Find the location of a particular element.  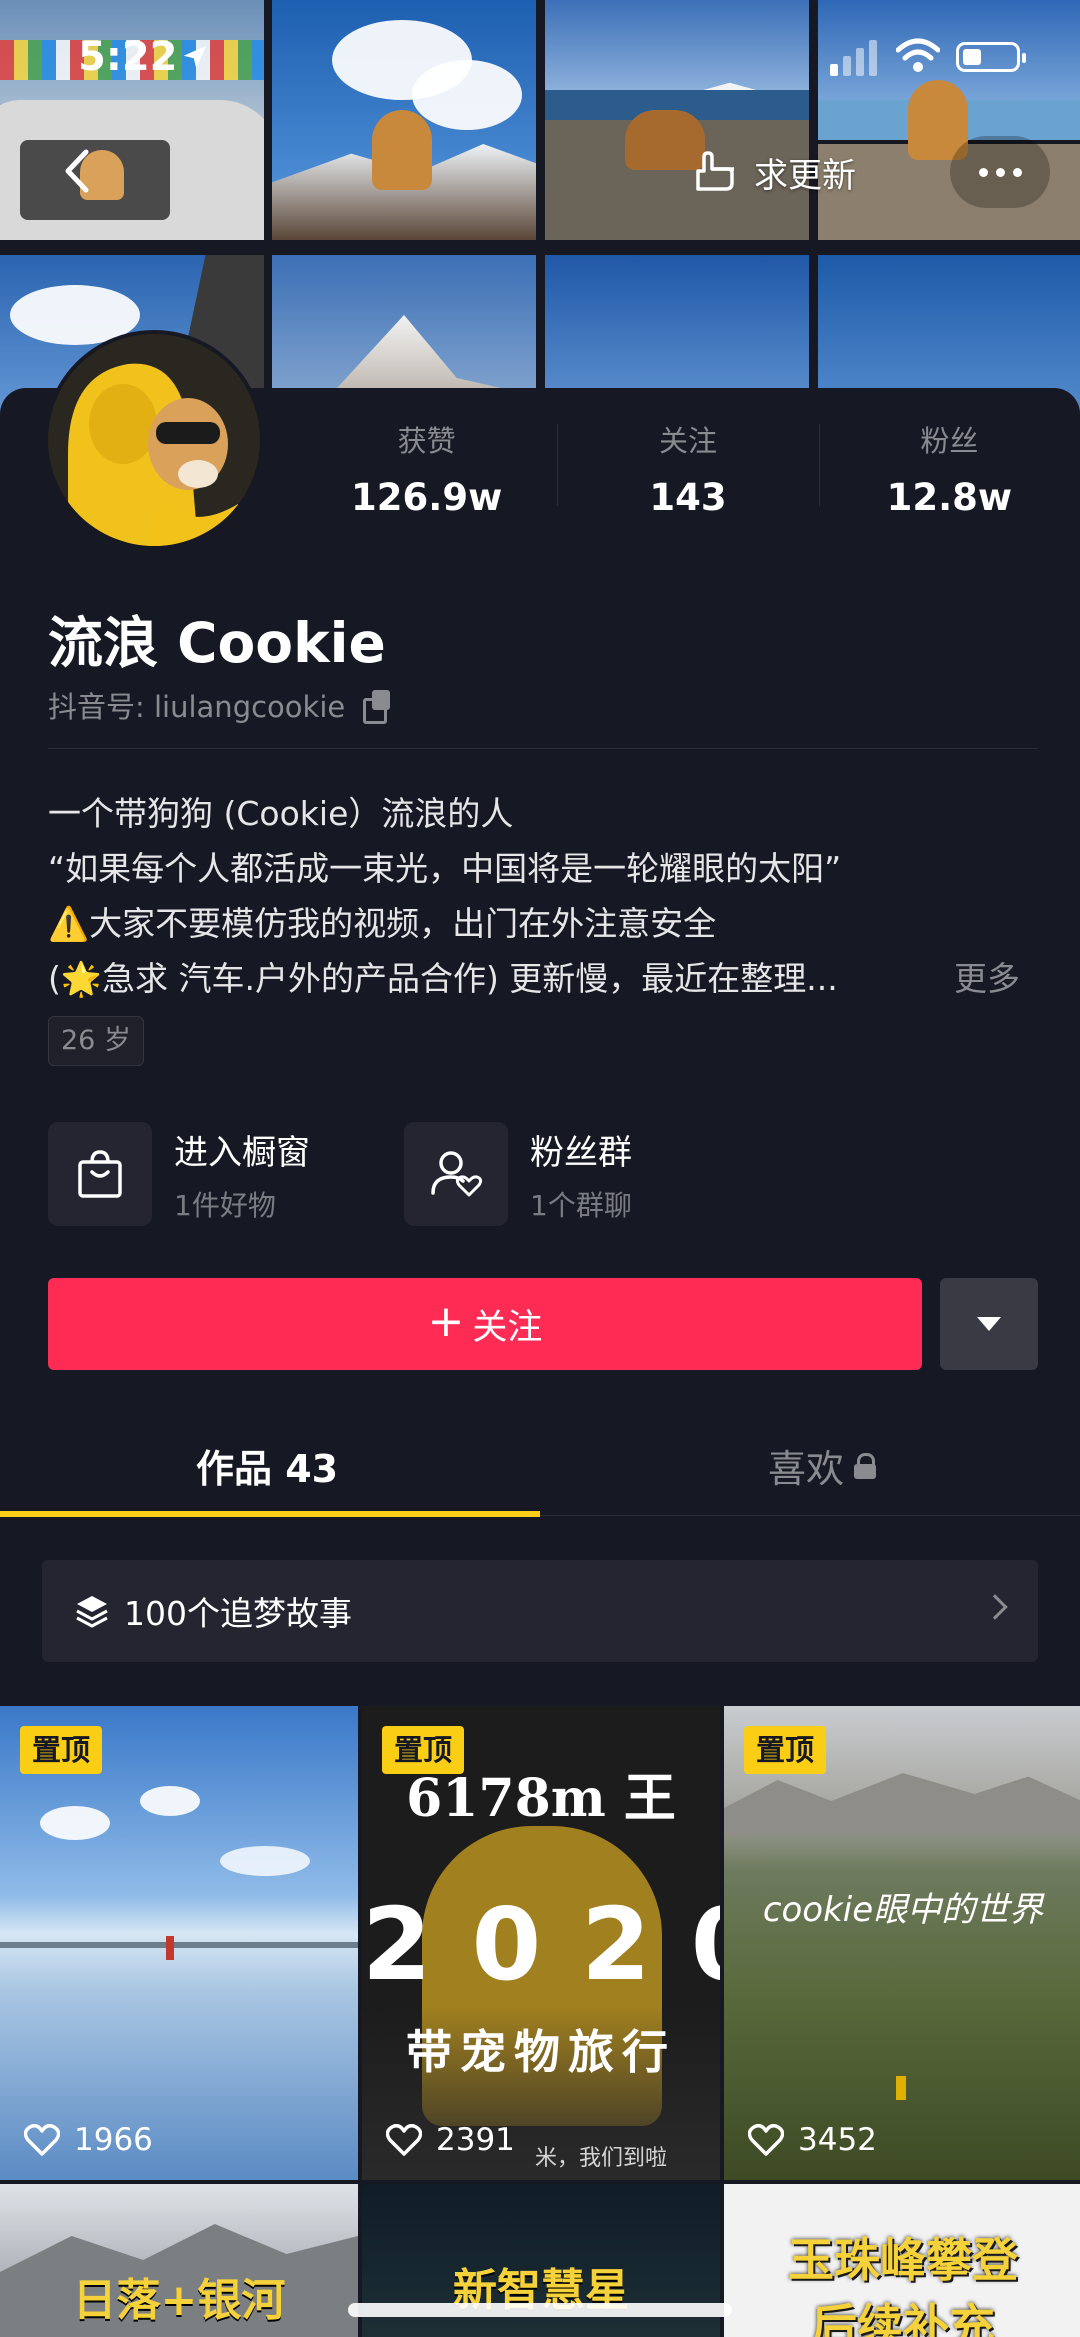

collection-label: 100个追梦故事 is located at coordinates (238, 1613).